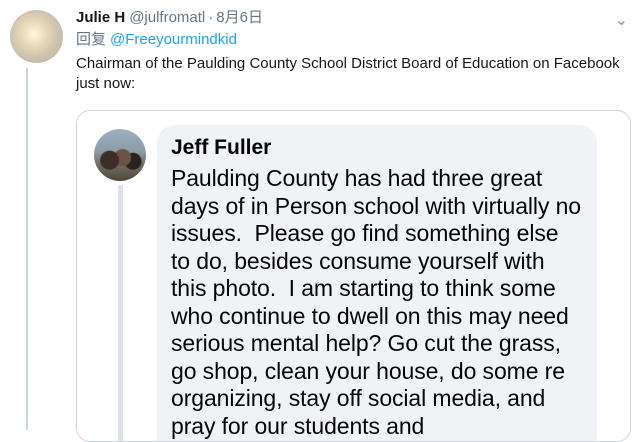 Image resolution: width=640 pixels, height=442 pixels. Describe the element at coordinates (354, 40) in the screenshot. I see `reply-line: 回复 @Freeyourmindkid` at that location.